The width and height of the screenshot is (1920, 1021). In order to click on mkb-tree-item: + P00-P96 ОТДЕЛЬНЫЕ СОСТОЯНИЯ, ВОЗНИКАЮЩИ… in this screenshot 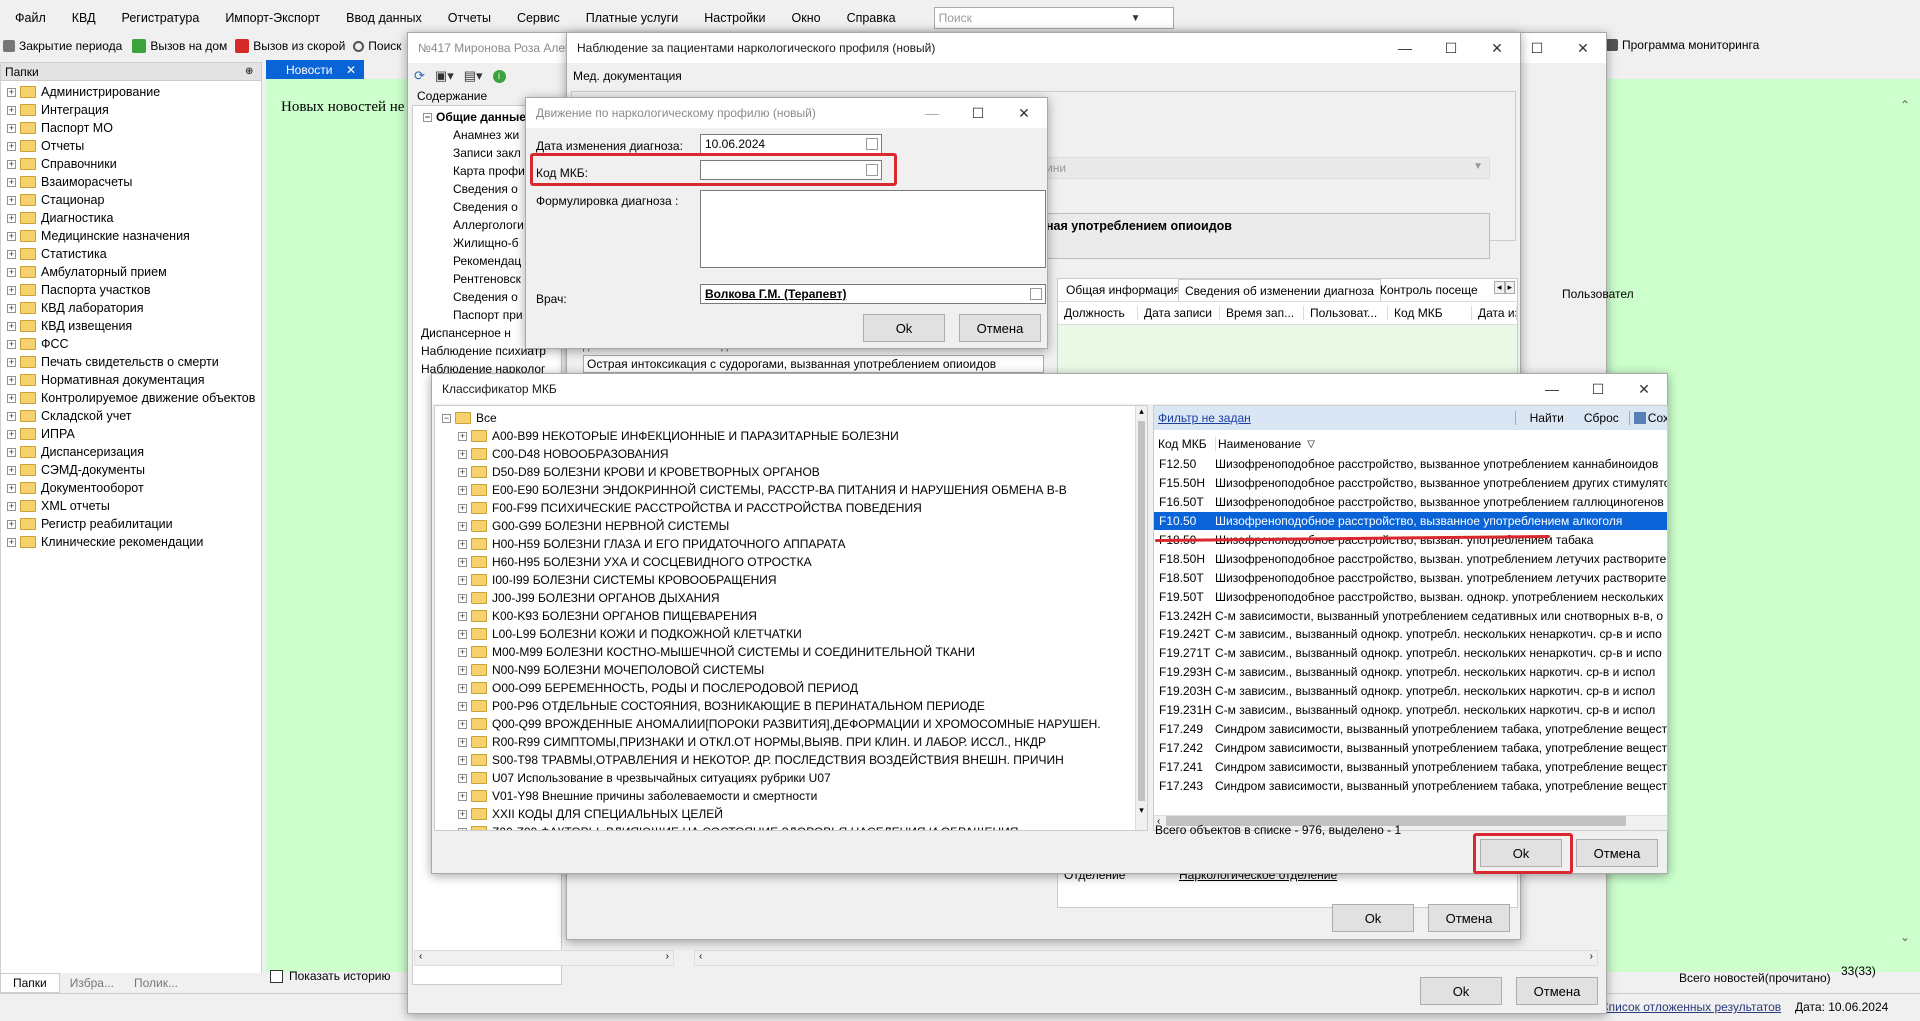, I will do `click(721, 706)`.